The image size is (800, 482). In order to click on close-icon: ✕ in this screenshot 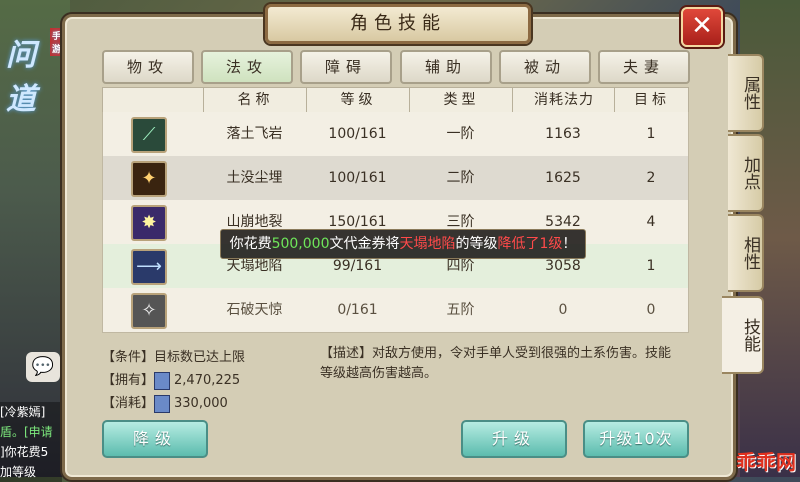, I will do `click(702, 26)`.